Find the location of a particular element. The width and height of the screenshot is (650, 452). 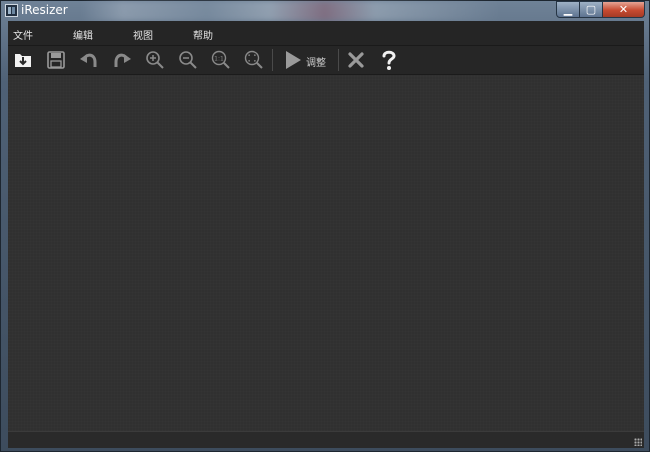

app-icon is located at coordinates (11, 10).